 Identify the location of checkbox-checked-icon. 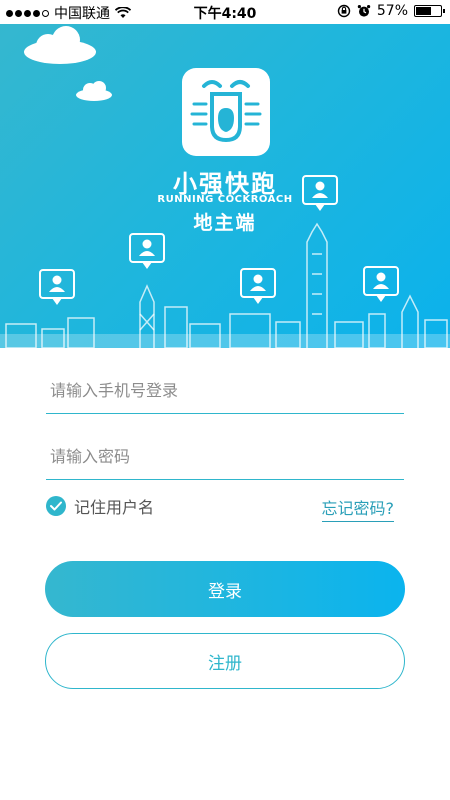
(56, 506).